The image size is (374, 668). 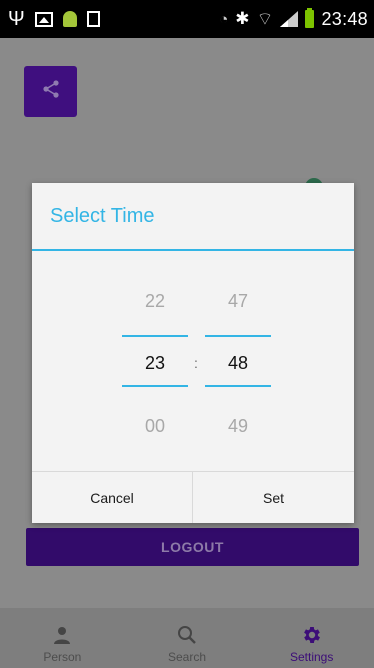 What do you see at coordinates (273, 497) in the screenshot?
I see `set-button: Set` at bounding box center [273, 497].